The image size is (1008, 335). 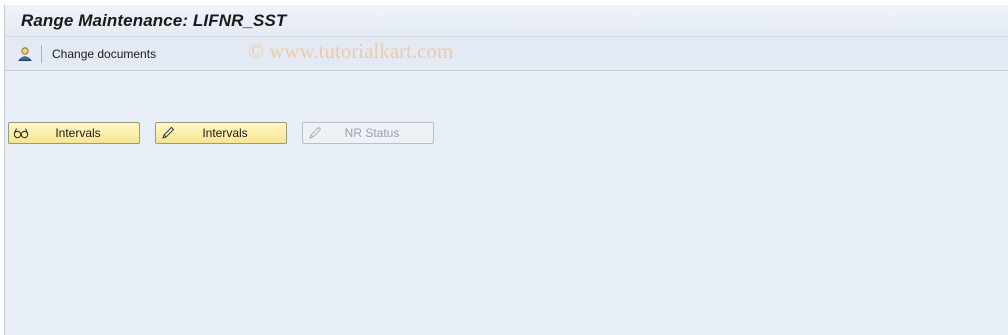 I want to click on user-icon, so click(x=25, y=54).